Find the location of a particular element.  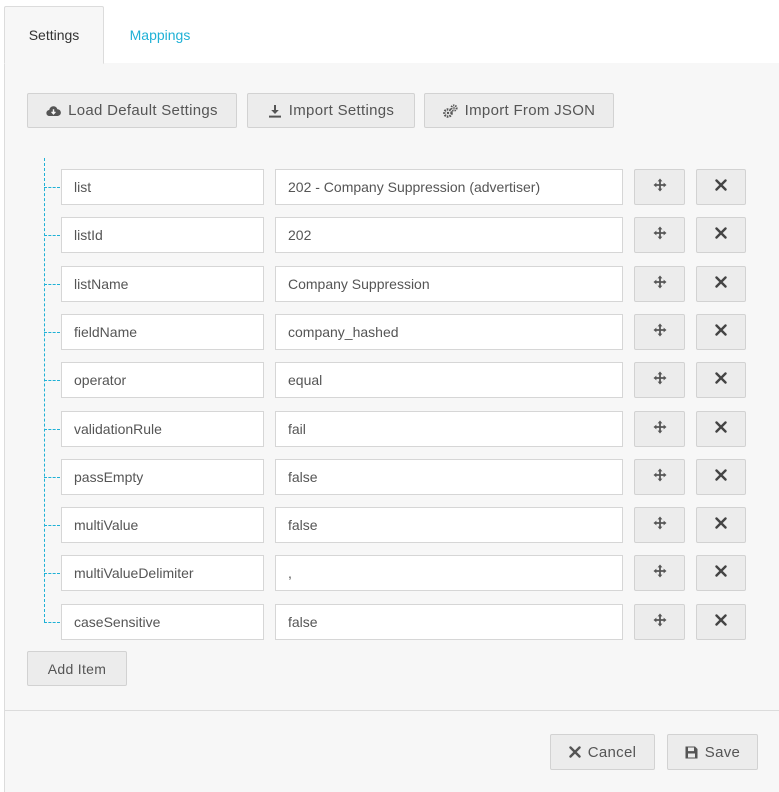

cloud-download-icon is located at coordinates (54, 111).